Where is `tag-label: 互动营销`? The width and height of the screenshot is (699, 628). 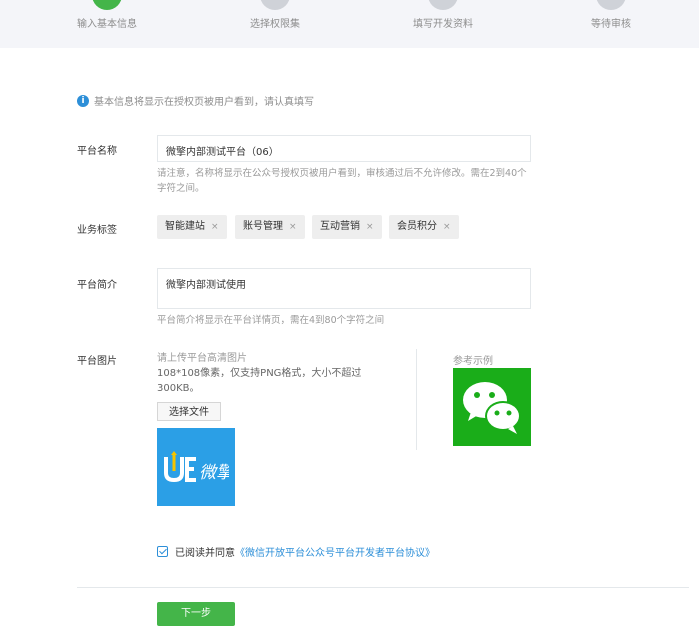
tag-label: 互动营销 is located at coordinates (340, 226).